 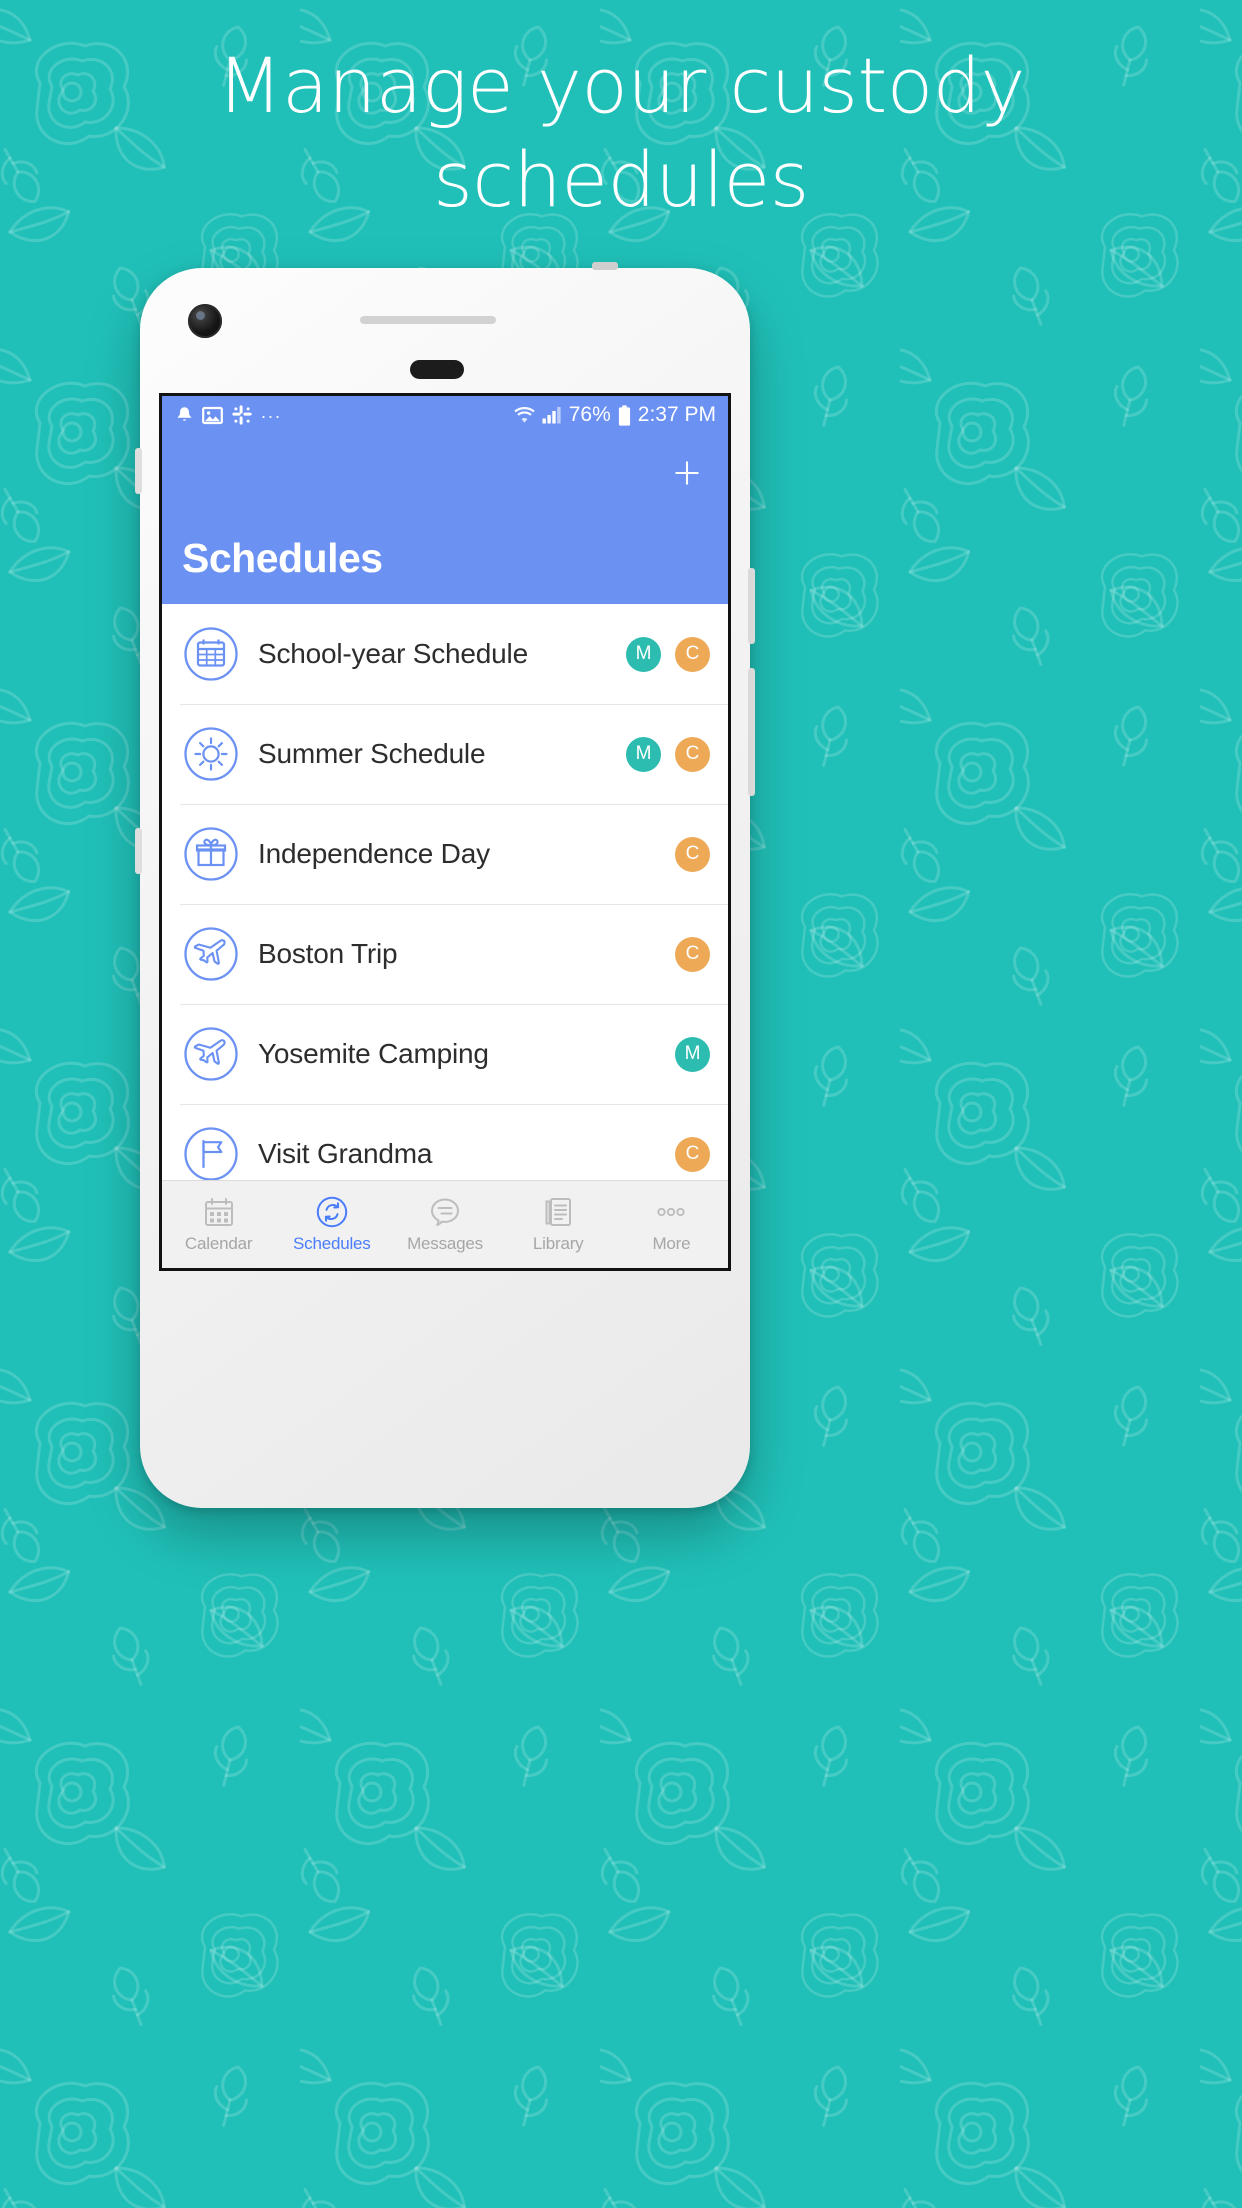 What do you see at coordinates (373, 1053) in the screenshot?
I see `schedule-name: Yosemite Camping` at bounding box center [373, 1053].